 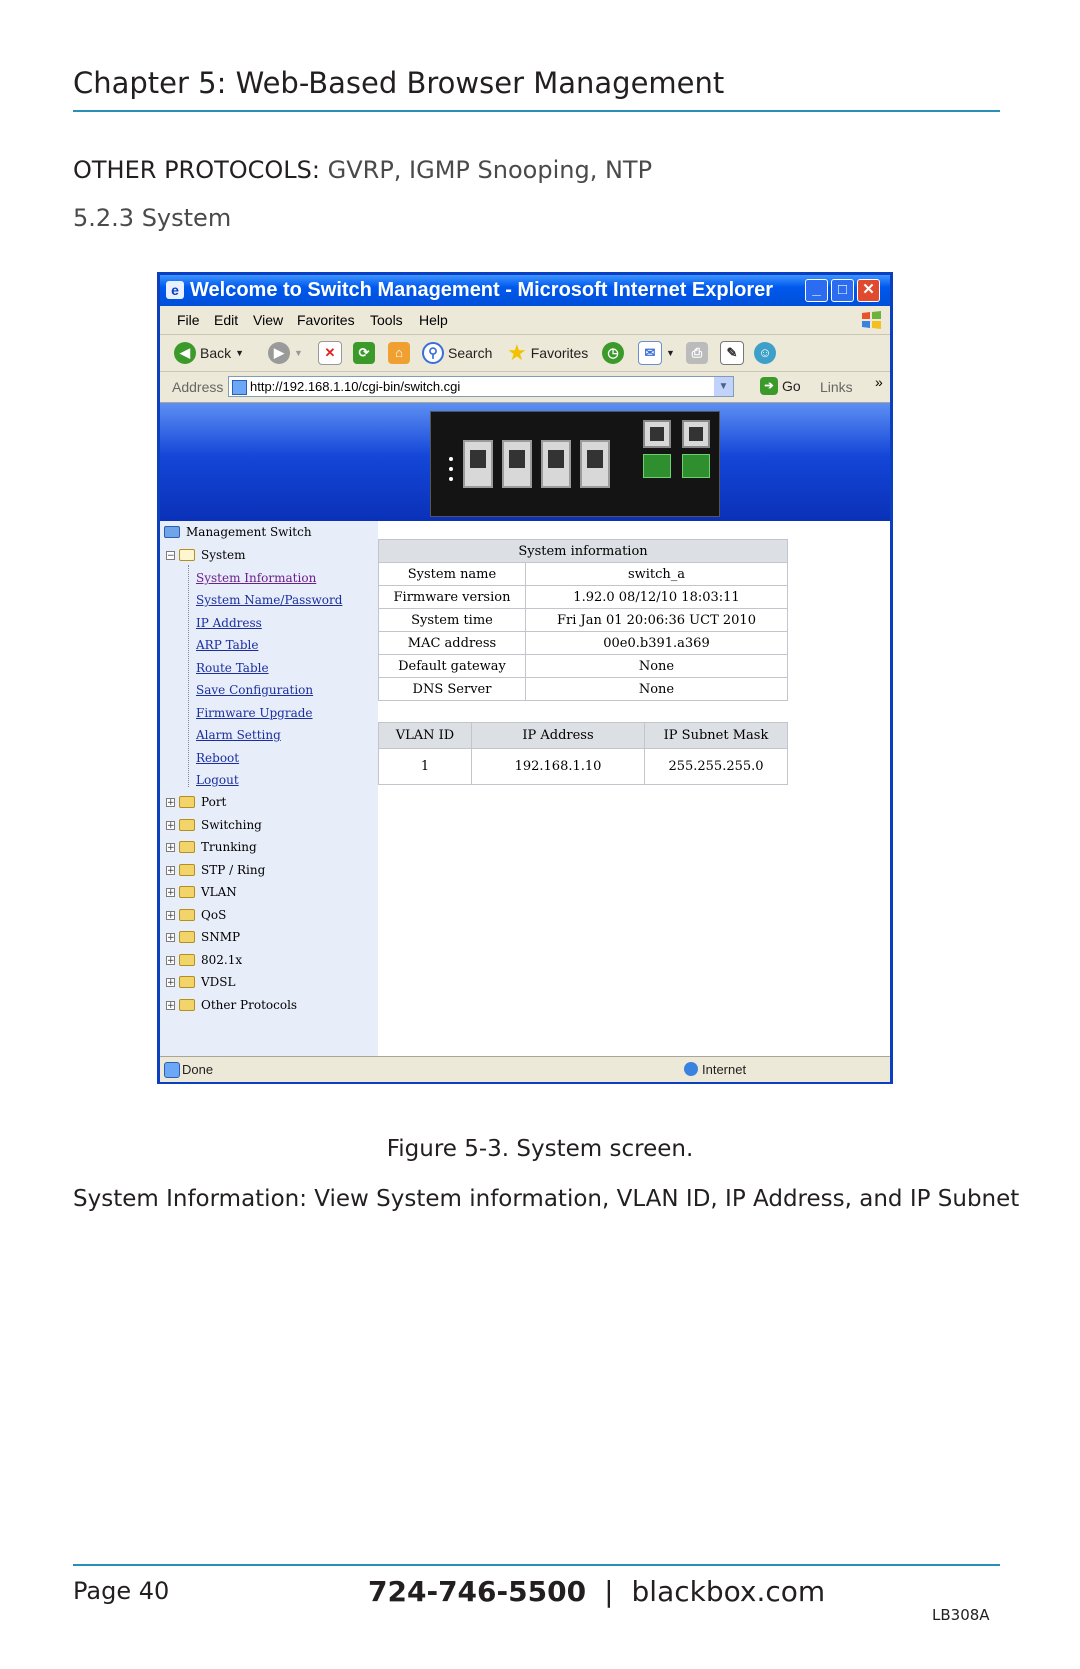 What do you see at coordinates (217, 758) in the screenshot?
I see `tree-link-reboot: Reboot` at bounding box center [217, 758].